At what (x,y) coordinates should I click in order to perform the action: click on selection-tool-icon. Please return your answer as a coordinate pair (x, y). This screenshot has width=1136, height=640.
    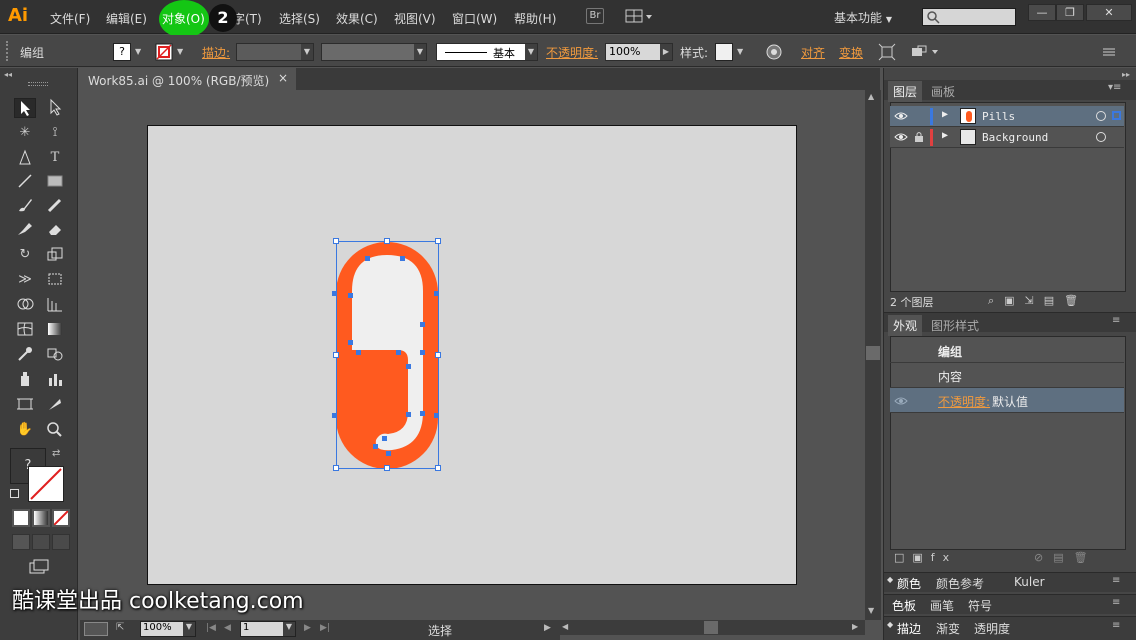
    Looking at the image, I should click on (25, 108).